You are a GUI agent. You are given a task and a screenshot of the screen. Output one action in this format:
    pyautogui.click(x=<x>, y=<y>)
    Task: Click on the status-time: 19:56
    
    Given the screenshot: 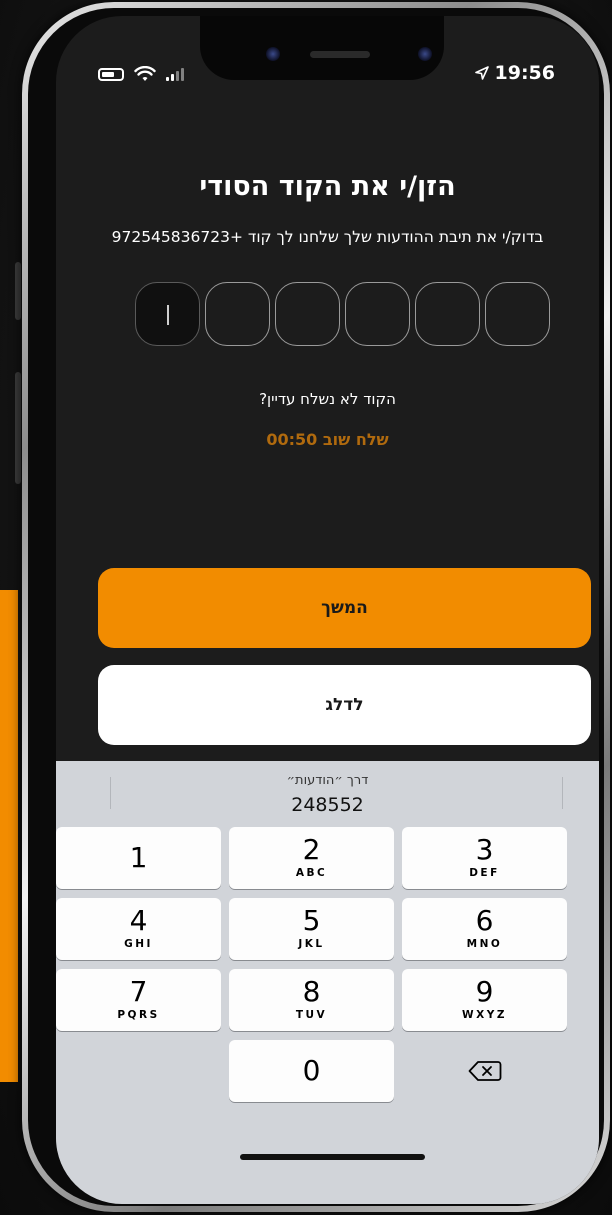 What is the action you would take?
    pyautogui.click(x=524, y=73)
    